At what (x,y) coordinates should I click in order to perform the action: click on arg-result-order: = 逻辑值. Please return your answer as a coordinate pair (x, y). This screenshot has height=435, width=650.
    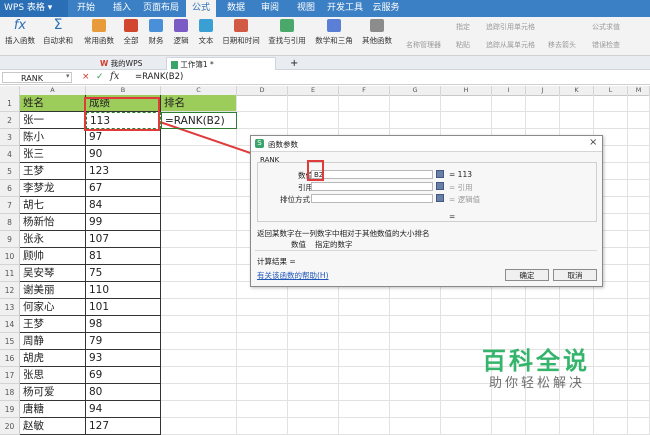
    Looking at the image, I should click on (465, 199).